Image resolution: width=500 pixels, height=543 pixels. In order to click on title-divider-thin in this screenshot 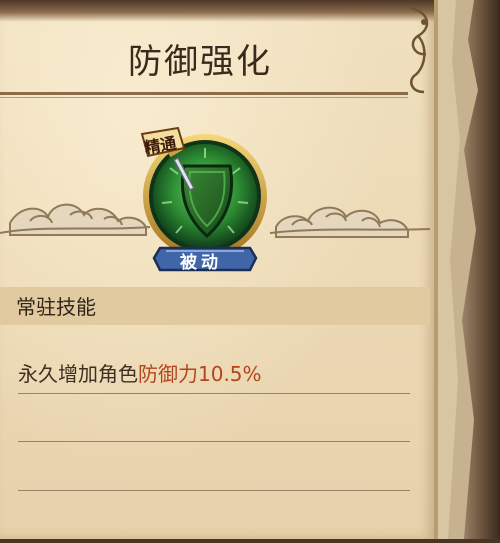, I will do `click(204, 97)`.